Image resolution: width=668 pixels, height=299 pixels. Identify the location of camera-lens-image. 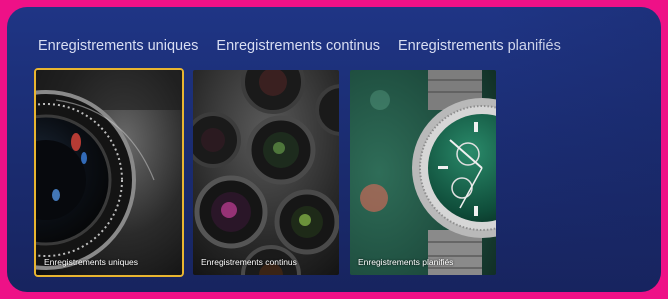
(109, 172).